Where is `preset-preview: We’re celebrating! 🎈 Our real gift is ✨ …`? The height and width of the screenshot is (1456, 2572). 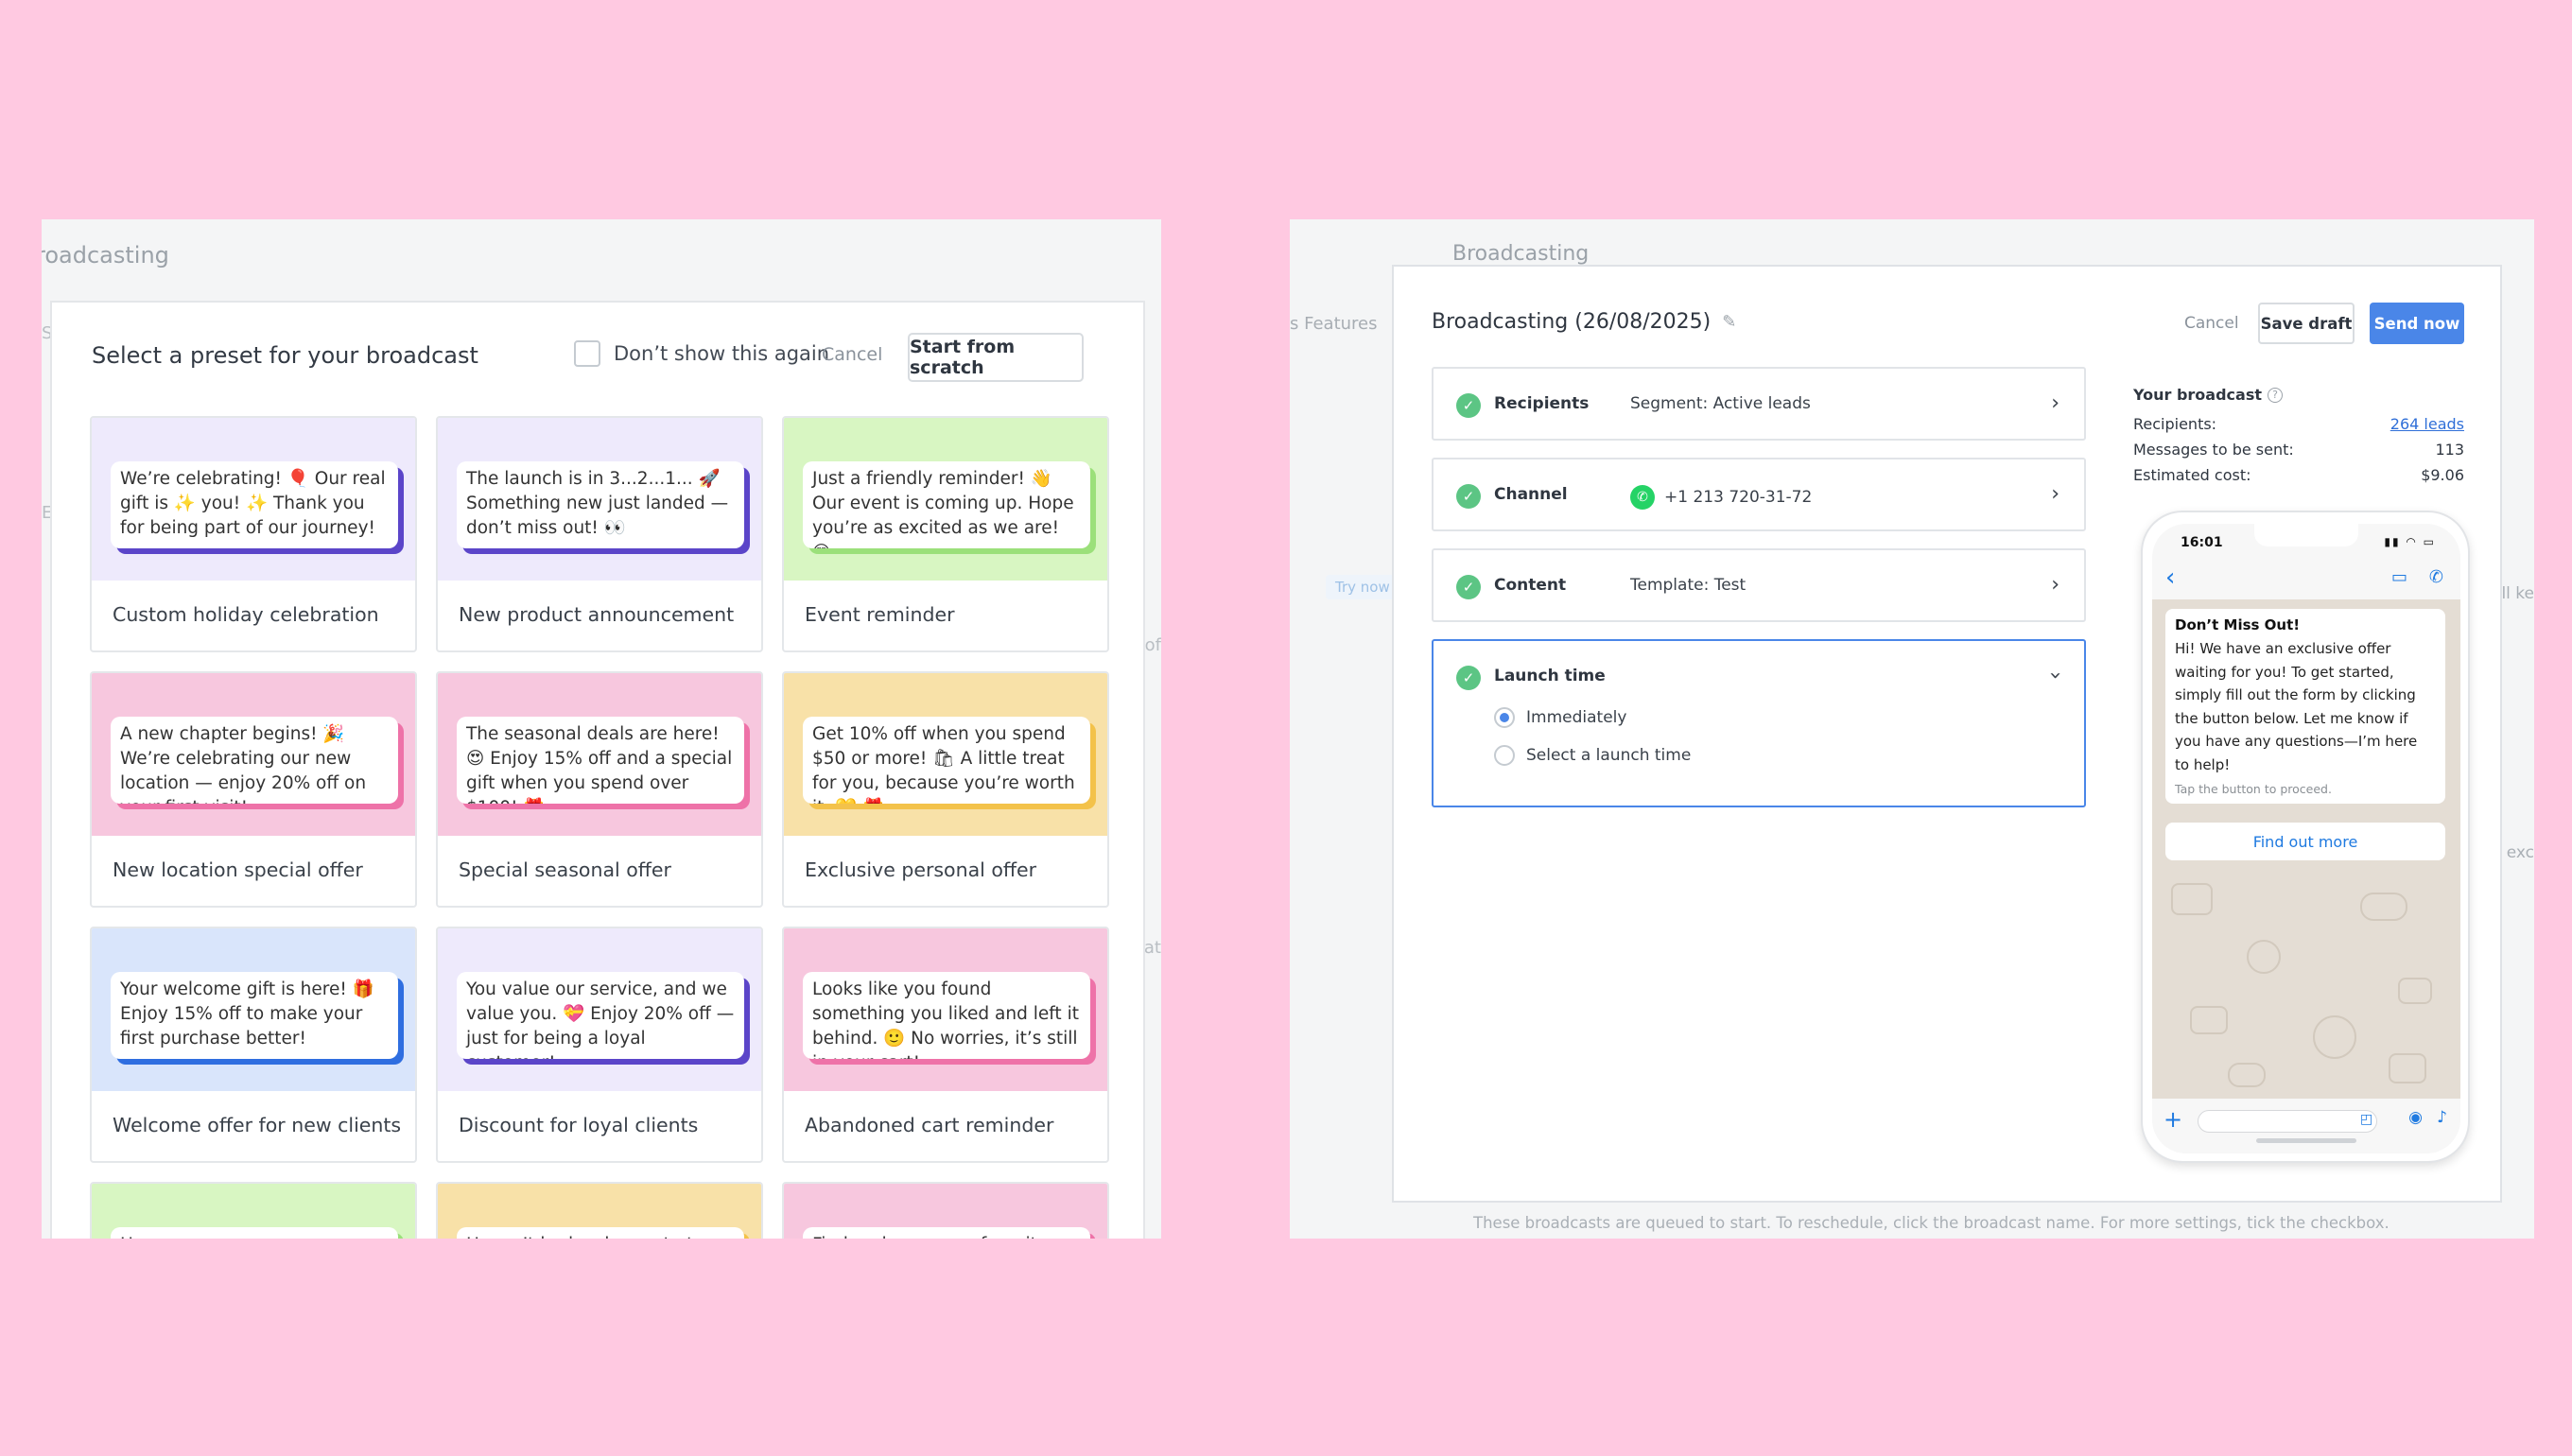
preset-preview: We’re celebrating! 🎈 Our real gift is ✨ … is located at coordinates (253, 500).